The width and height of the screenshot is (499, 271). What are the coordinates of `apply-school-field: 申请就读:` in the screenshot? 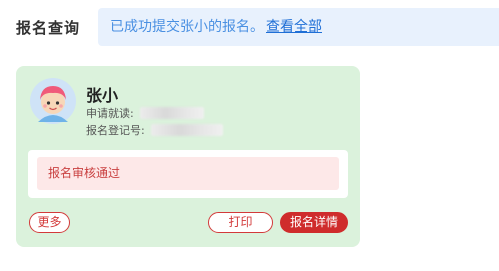 It's located at (145, 113).